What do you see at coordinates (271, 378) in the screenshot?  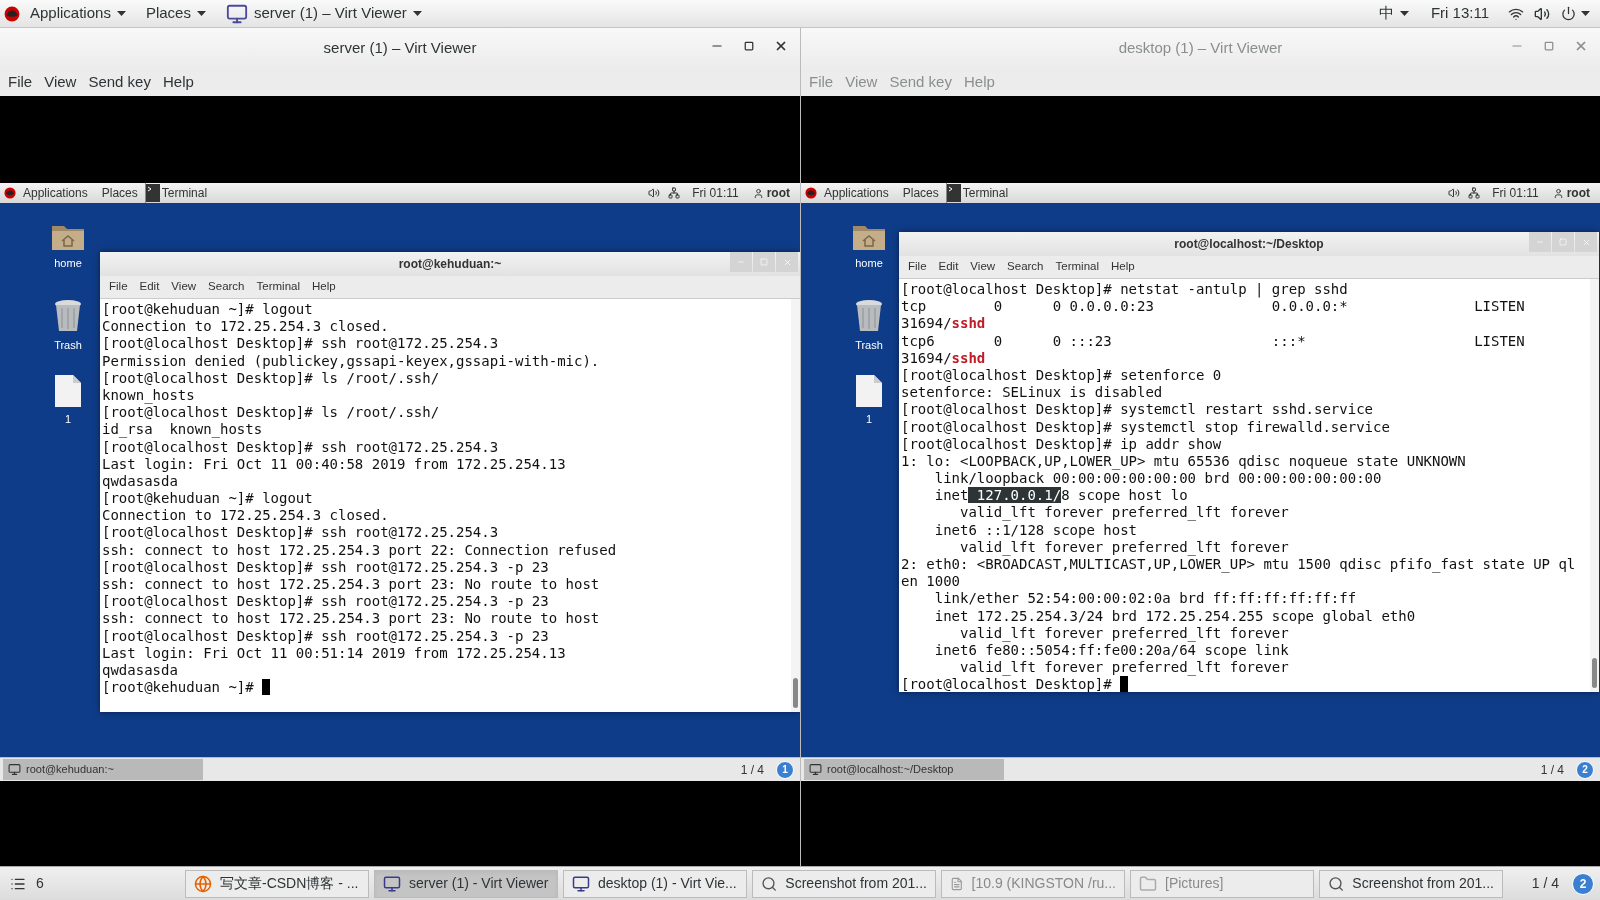 I see `terminal-line: [root@localhost Desktop]# ls /root/.ssh/` at bounding box center [271, 378].